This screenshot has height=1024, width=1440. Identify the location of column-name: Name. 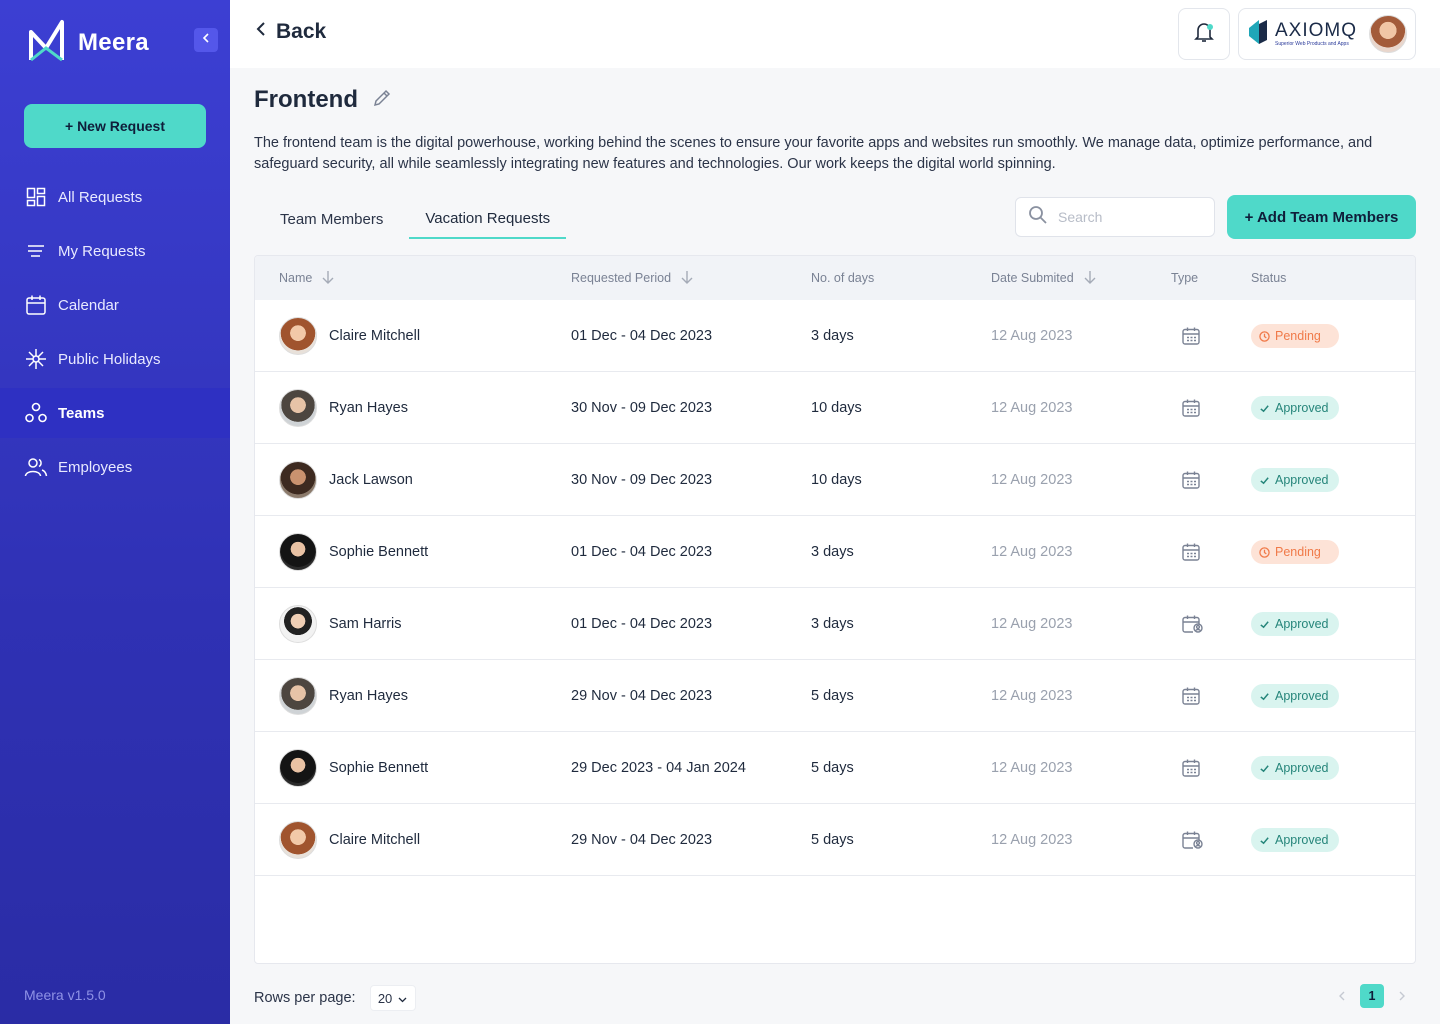
(306, 278).